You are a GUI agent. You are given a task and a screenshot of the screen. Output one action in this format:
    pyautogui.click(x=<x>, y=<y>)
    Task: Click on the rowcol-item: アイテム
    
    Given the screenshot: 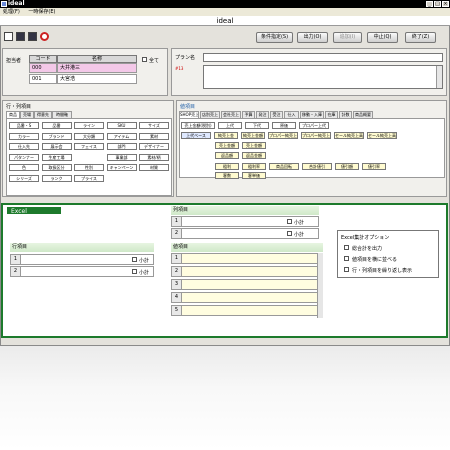 What is the action you would take?
    pyautogui.click(x=121, y=136)
    